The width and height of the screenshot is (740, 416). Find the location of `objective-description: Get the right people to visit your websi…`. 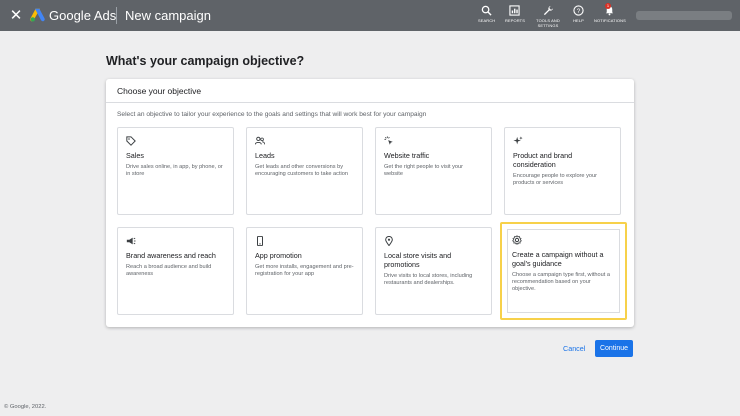

objective-description: Get the right people to visit your websi… is located at coordinates (423, 171).